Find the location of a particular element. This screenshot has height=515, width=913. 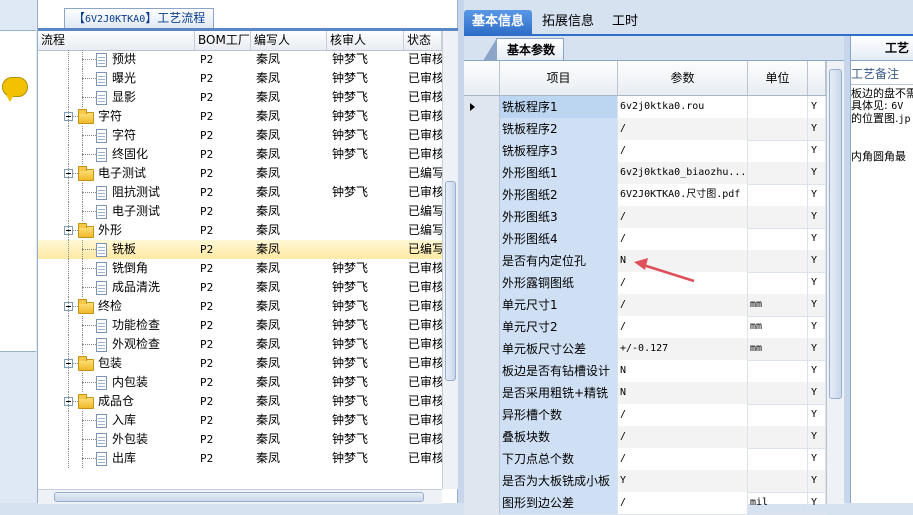

param-value: +/-0.127 is located at coordinates (683, 349).